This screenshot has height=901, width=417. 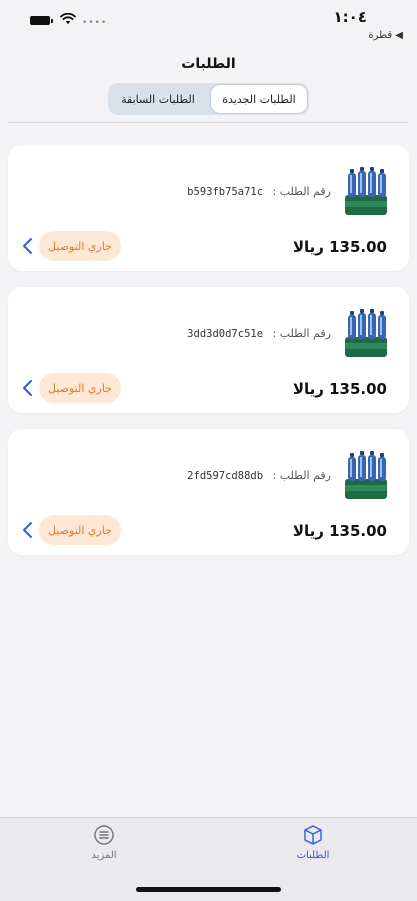 What do you see at coordinates (208, 889) in the screenshot?
I see `home-indicator` at bounding box center [208, 889].